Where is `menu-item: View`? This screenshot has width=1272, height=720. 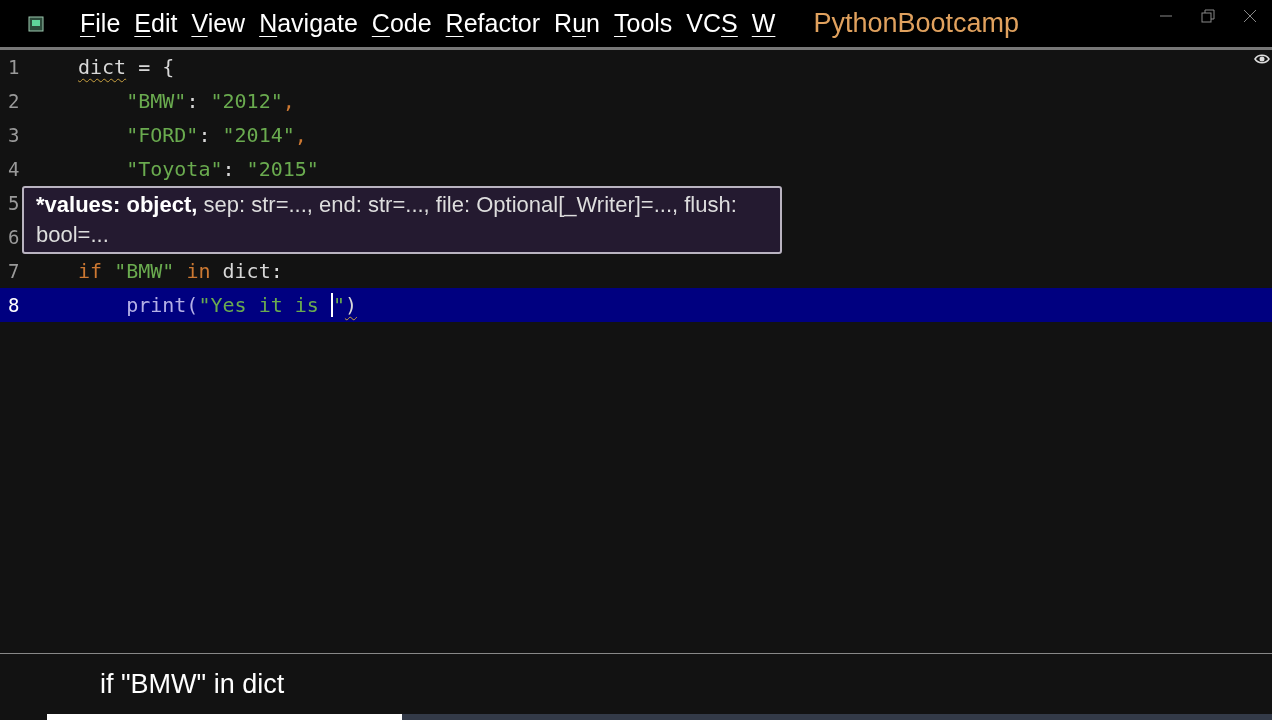 menu-item: View is located at coordinates (218, 23).